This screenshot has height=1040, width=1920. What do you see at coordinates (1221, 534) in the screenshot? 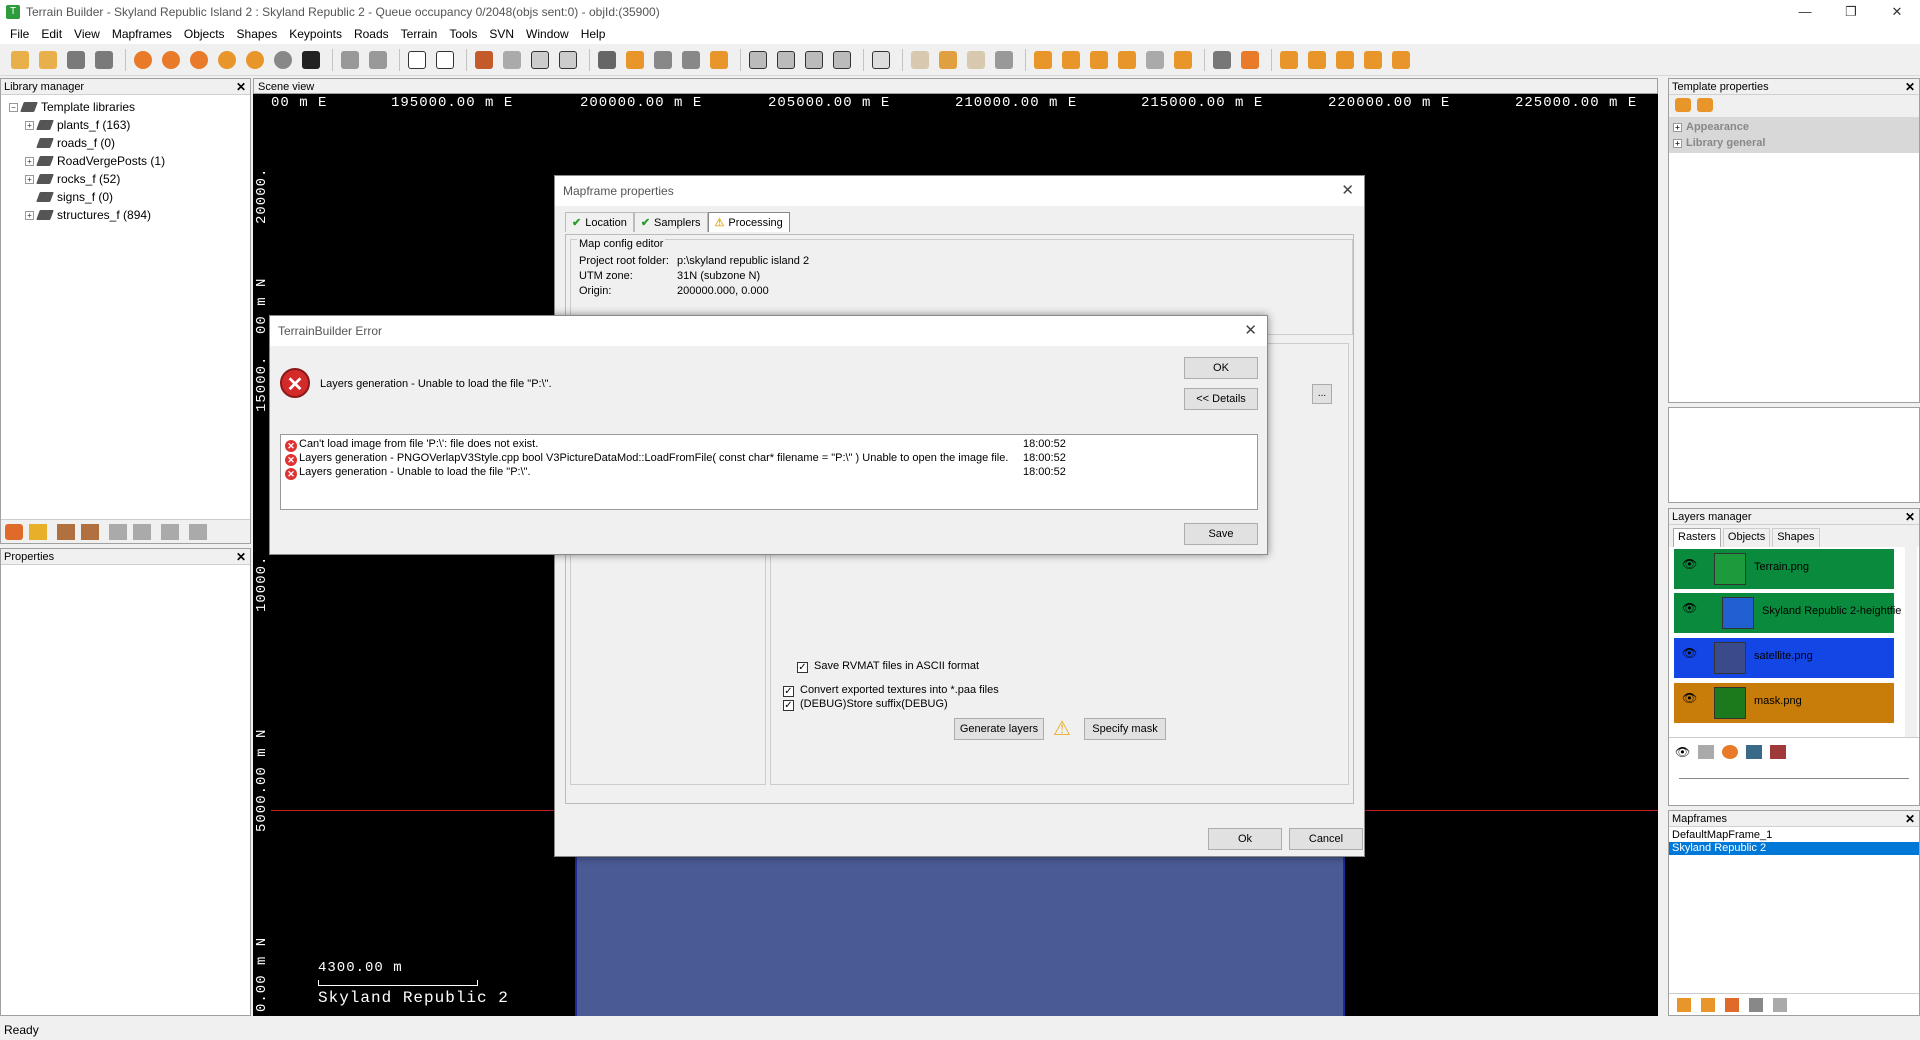
I see `save-log-button: Save` at bounding box center [1221, 534].